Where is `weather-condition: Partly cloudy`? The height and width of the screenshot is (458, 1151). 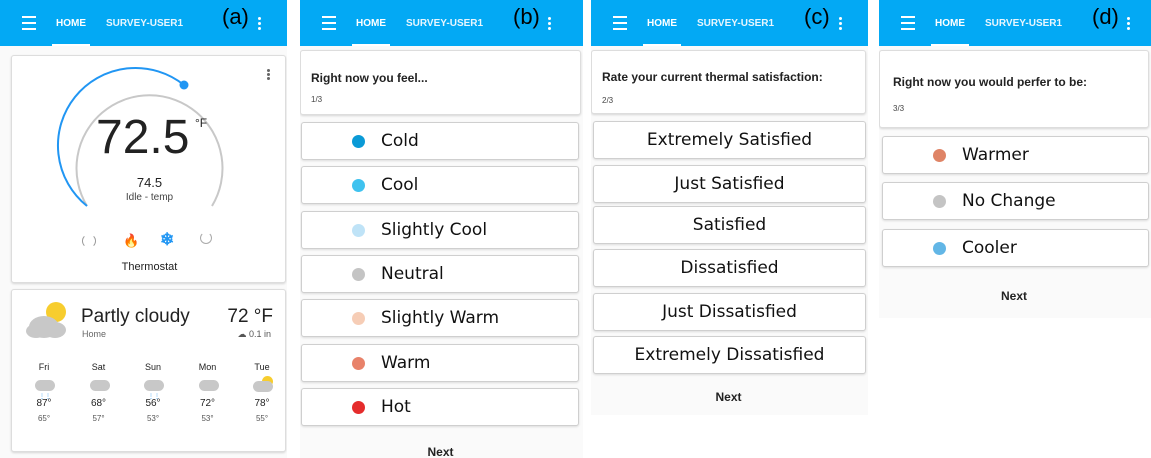 weather-condition: Partly cloudy is located at coordinates (135, 316).